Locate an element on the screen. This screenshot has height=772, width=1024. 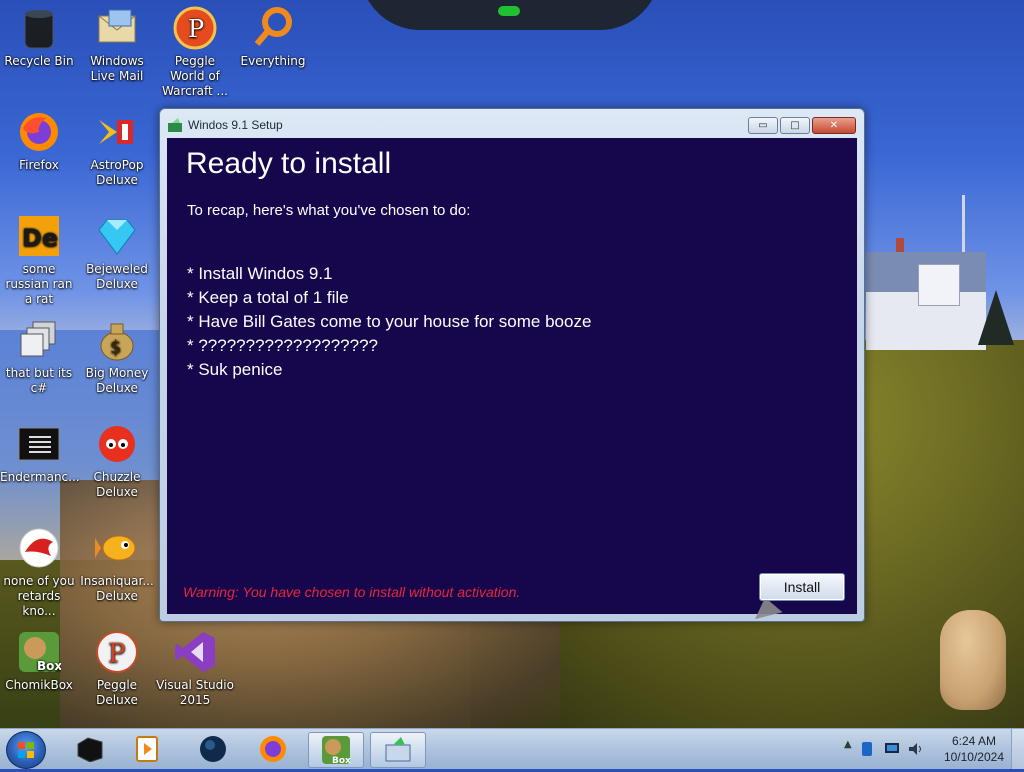
chuzzle-icon is located at coordinates (117, 444).